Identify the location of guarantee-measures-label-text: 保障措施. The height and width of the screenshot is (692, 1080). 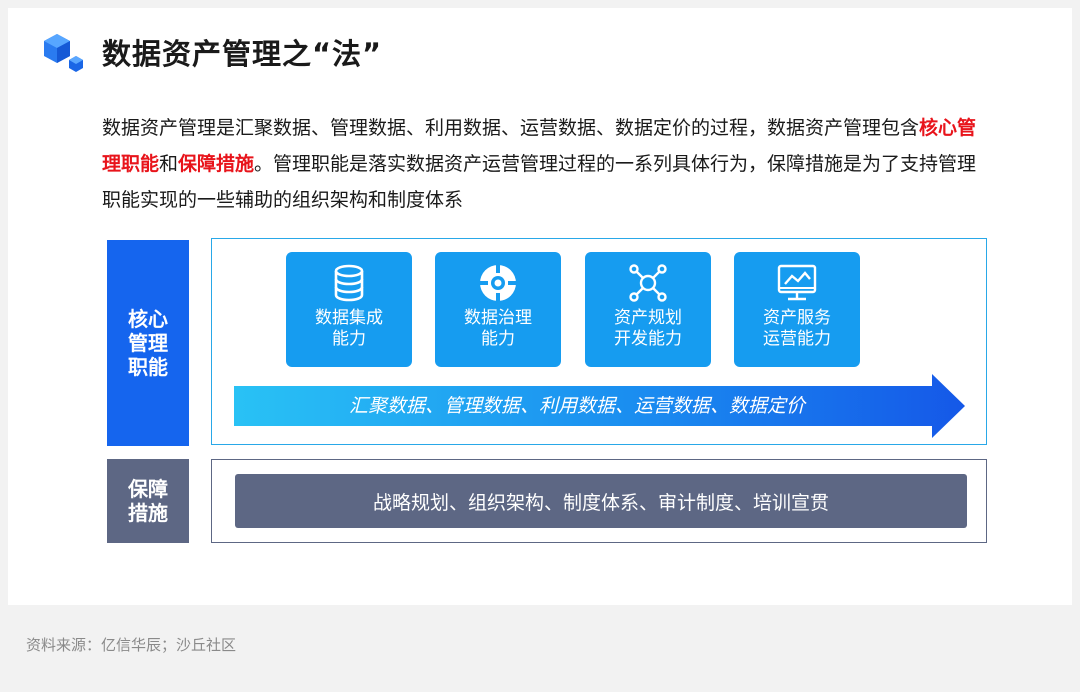
(148, 501).